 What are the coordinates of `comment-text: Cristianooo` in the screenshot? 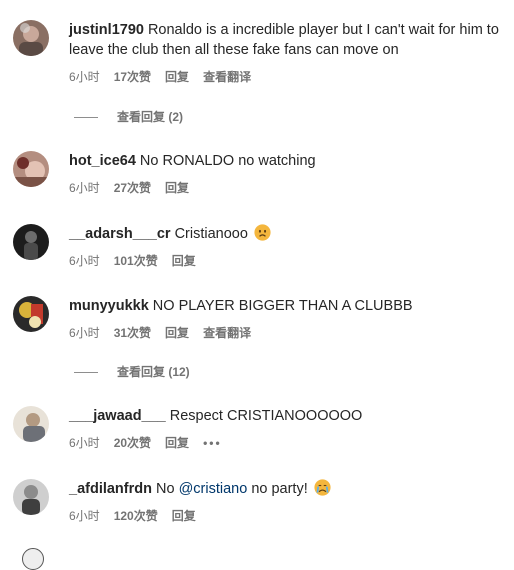 It's located at (211, 234).